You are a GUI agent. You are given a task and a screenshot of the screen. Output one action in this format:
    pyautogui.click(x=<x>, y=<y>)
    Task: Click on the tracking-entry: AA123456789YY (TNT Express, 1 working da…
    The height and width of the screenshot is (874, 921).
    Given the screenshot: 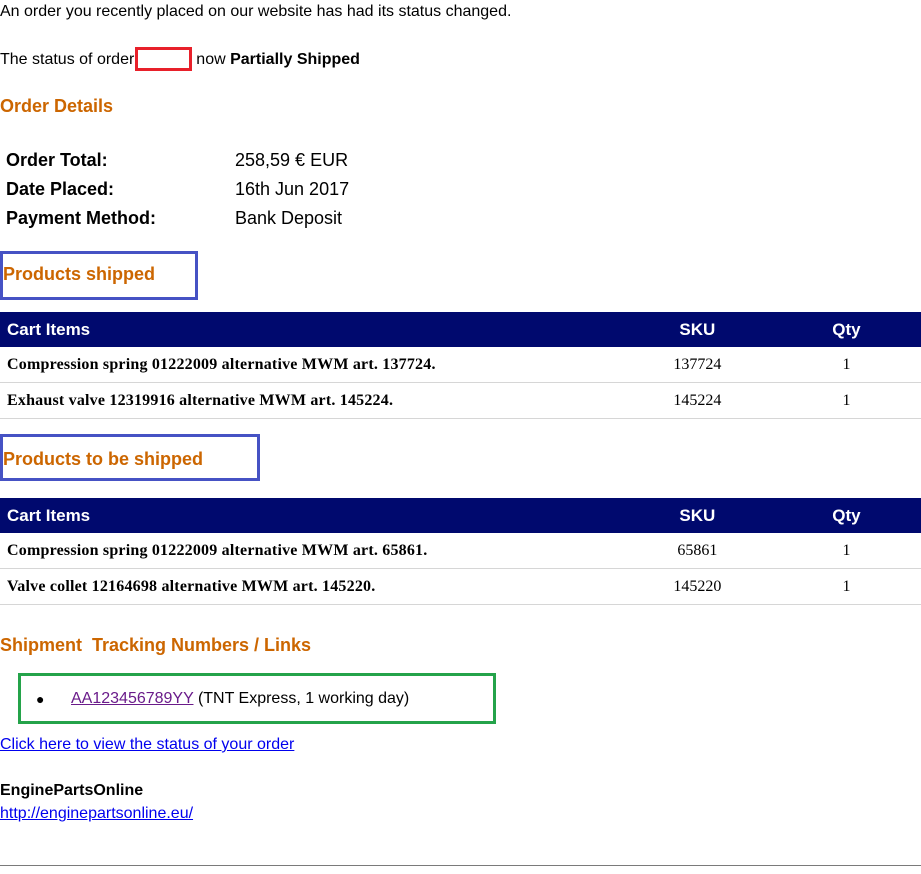 What is the action you would take?
    pyautogui.click(x=240, y=699)
    